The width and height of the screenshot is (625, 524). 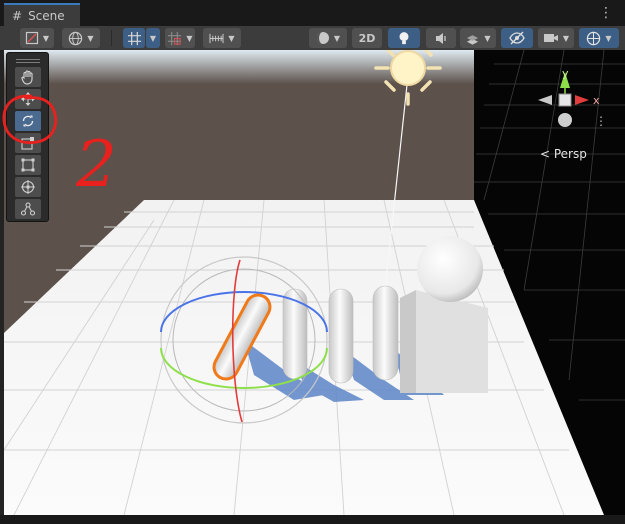 What do you see at coordinates (175, 38) in the screenshot?
I see `increment-snap-icon` at bounding box center [175, 38].